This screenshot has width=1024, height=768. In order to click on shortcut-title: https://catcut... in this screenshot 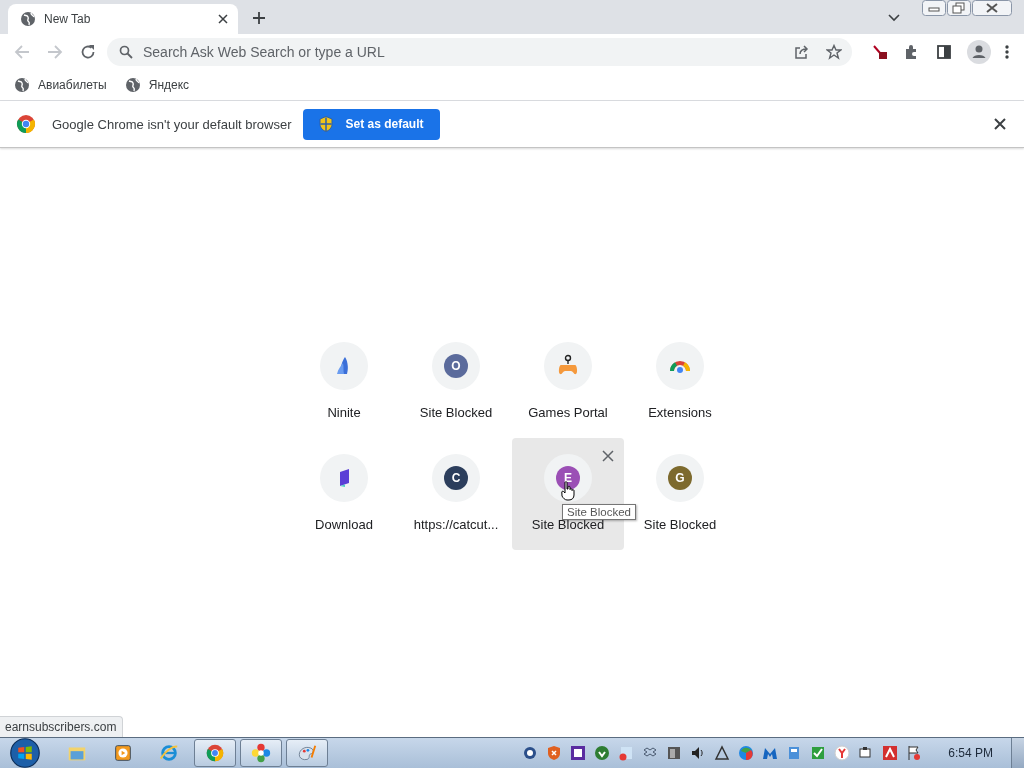, I will do `click(456, 524)`.